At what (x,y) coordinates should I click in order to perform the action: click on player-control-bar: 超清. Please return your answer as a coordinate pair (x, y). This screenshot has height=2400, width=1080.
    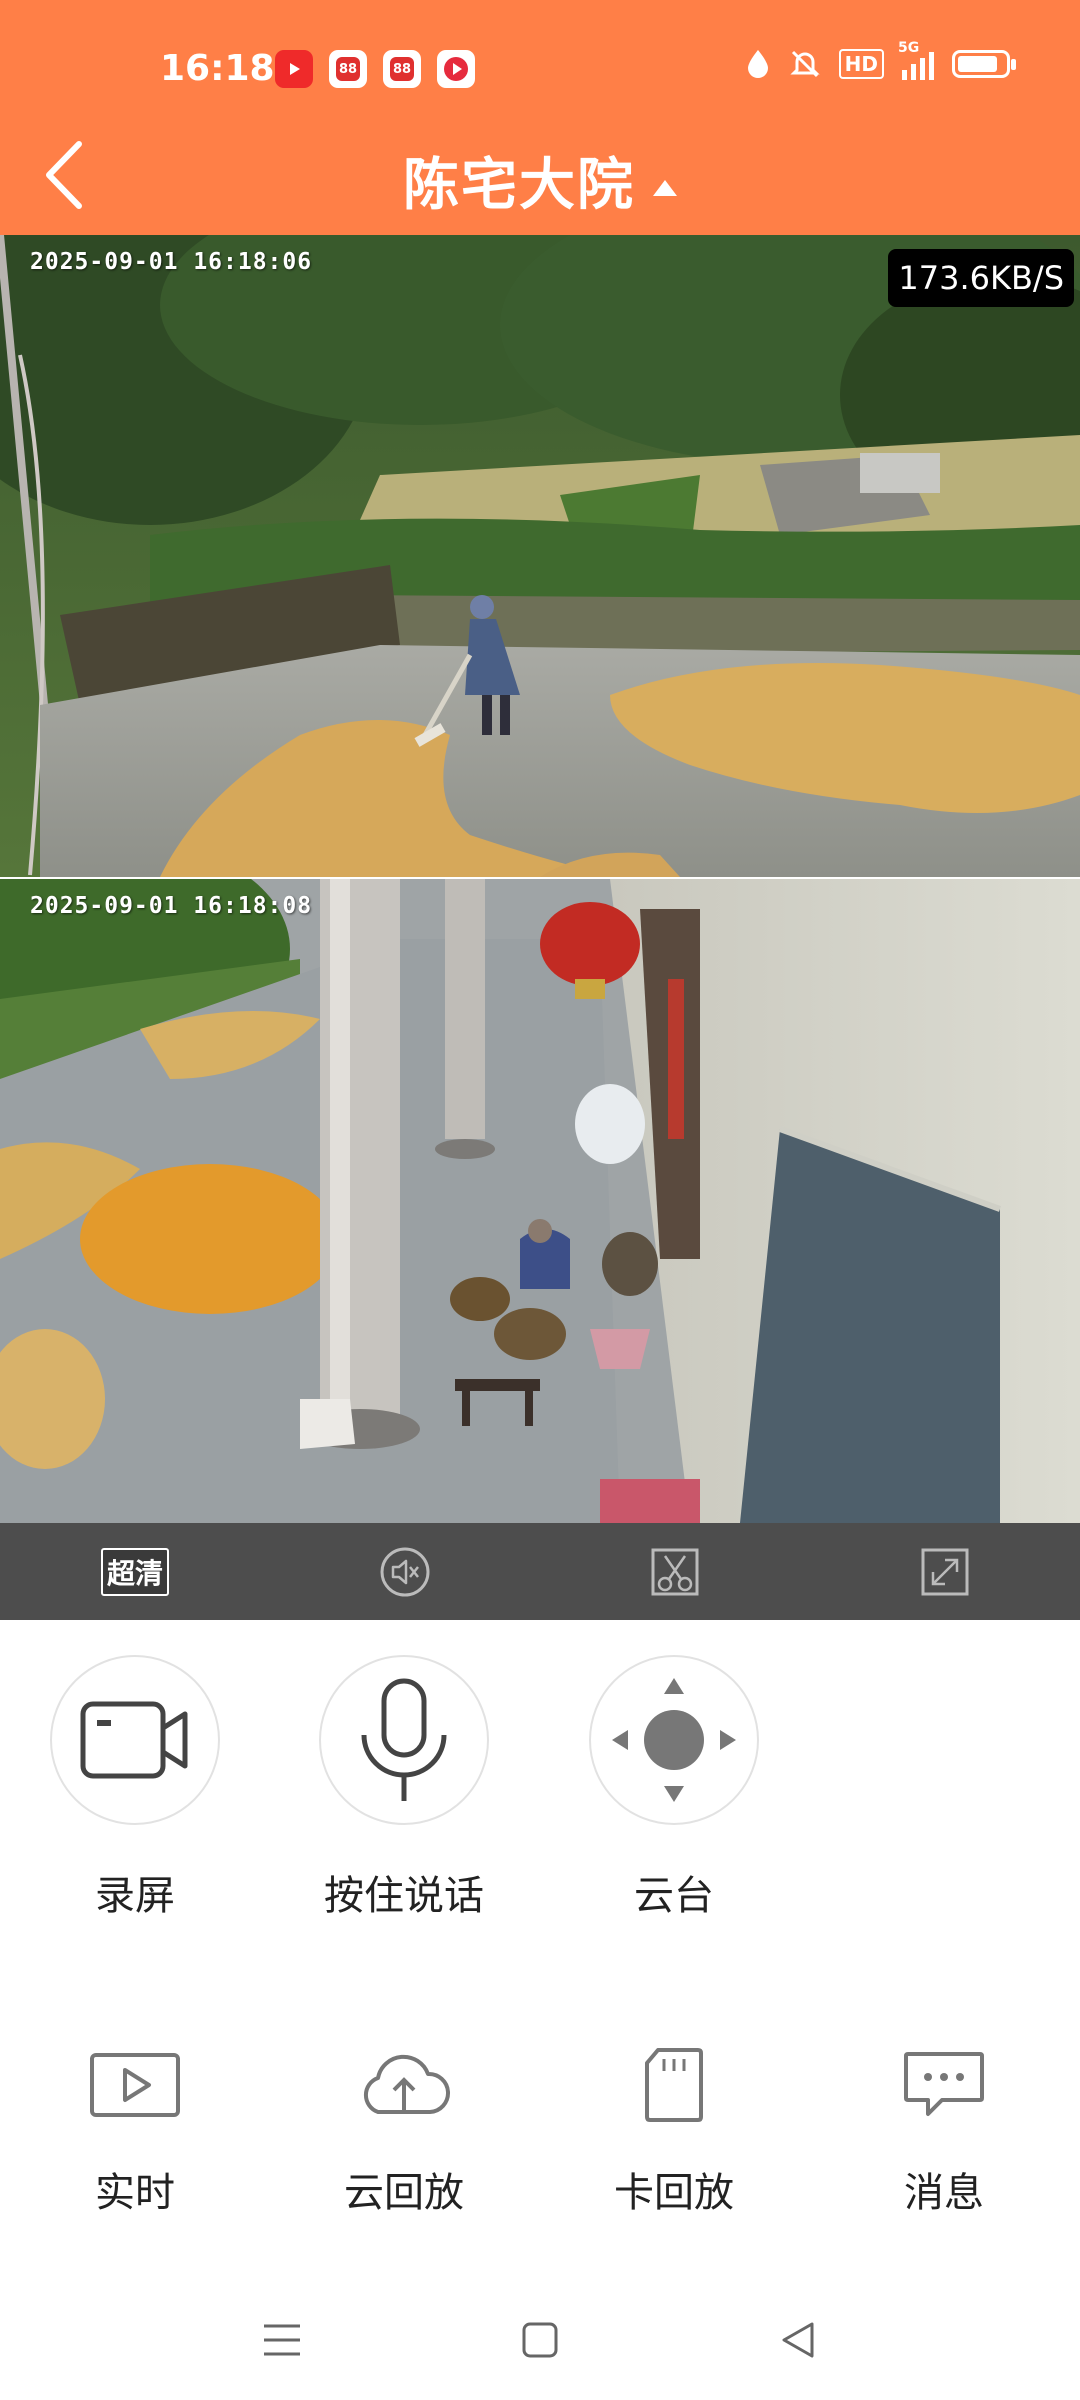
    Looking at the image, I should click on (540, 1571).